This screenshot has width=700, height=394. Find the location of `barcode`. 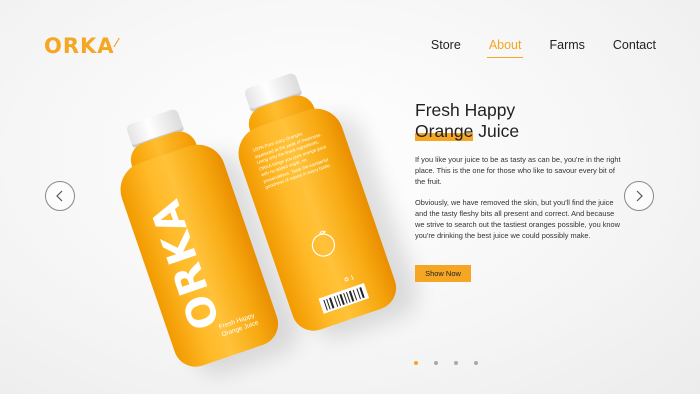

barcode is located at coordinates (344, 298).